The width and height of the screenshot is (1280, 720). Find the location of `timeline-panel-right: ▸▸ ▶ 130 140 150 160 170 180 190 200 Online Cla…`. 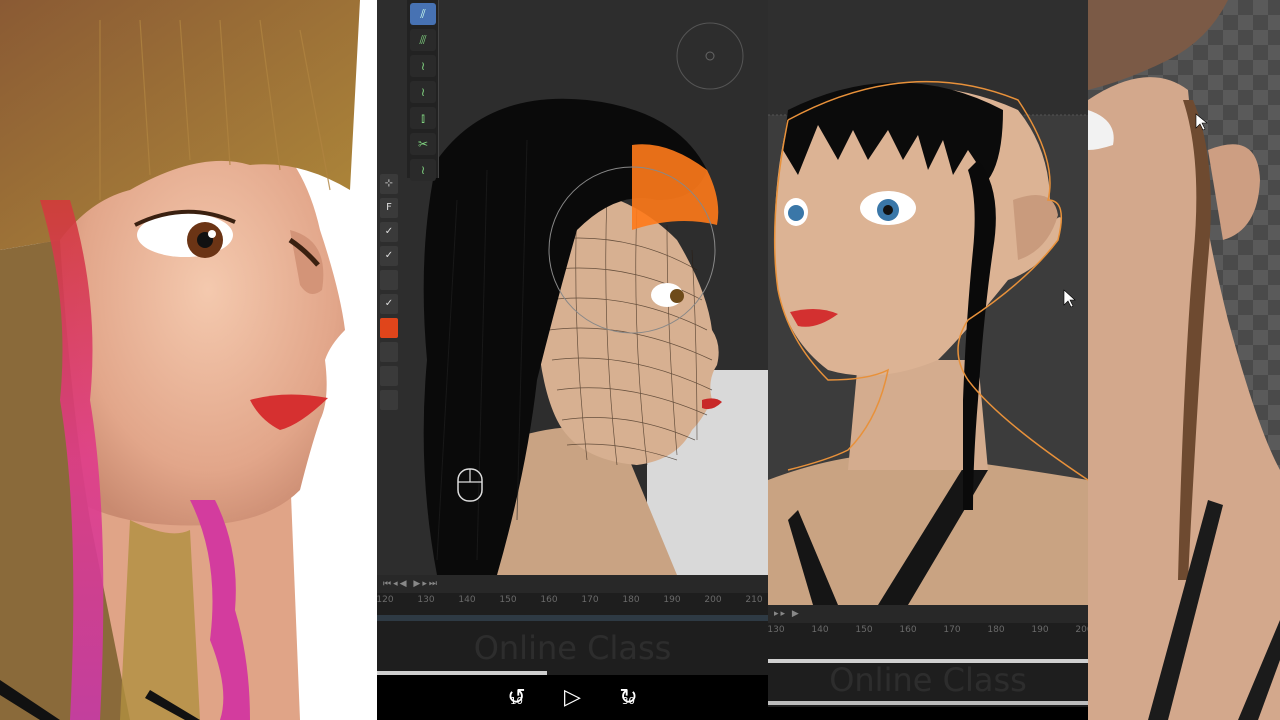

timeline-panel-right: ▸▸ ▶ 130 140 150 160 170 180 190 200 Online Cla… is located at coordinates (928, 662).